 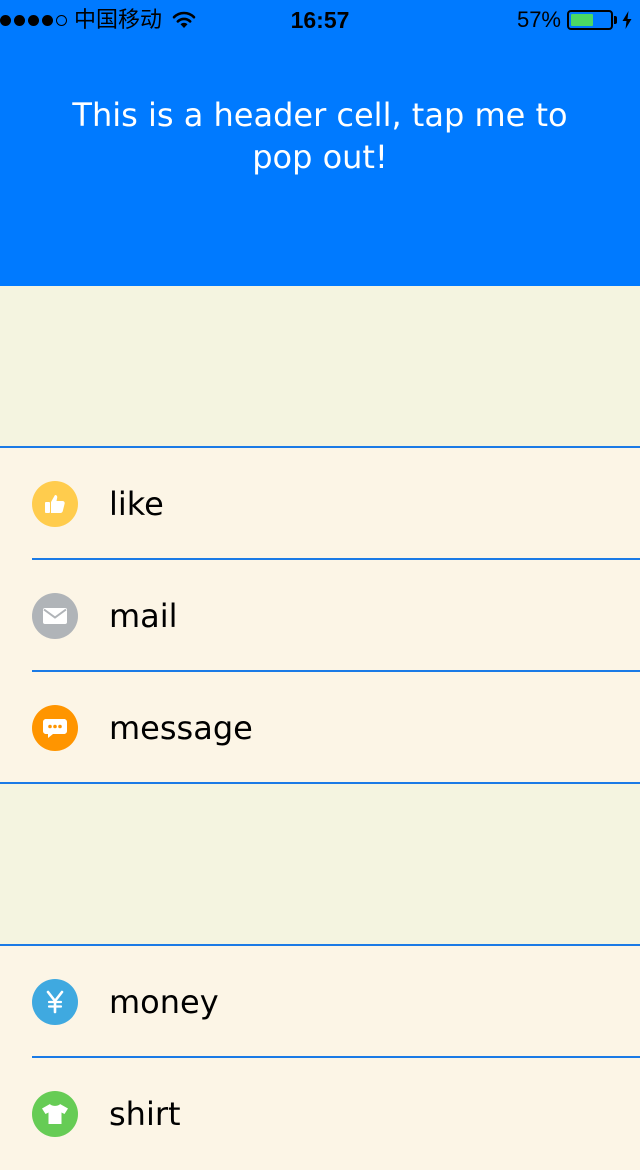 What do you see at coordinates (320, 20) in the screenshot?
I see `status-bar: 中国移动 16:57 57%` at bounding box center [320, 20].